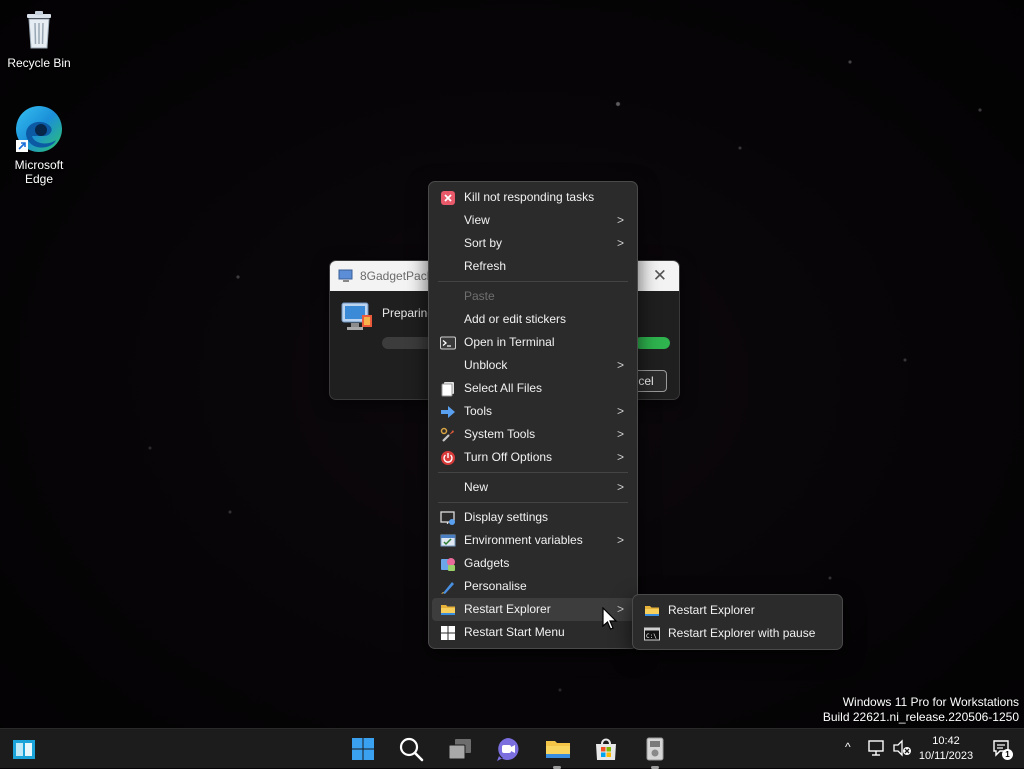  What do you see at coordinates (946, 741) in the screenshot?
I see `clock-time: 10:42` at bounding box center [946, 741].